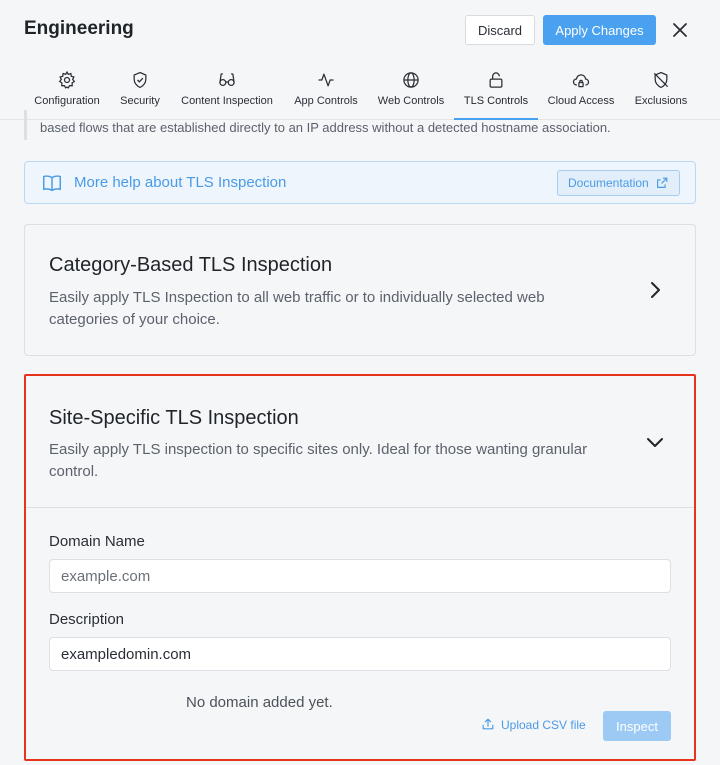 This screenshot has height=765, width=720. Describe the element at coordinates (662, 182) in the screenshot. I see `external-link-icon` at that location.